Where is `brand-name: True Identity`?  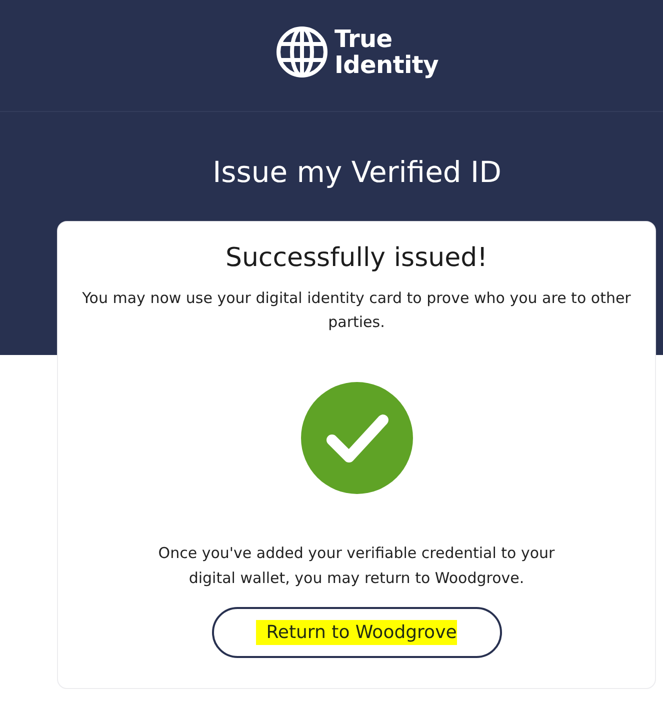 brand-name: True Identity is located at coordinates (386, 52).